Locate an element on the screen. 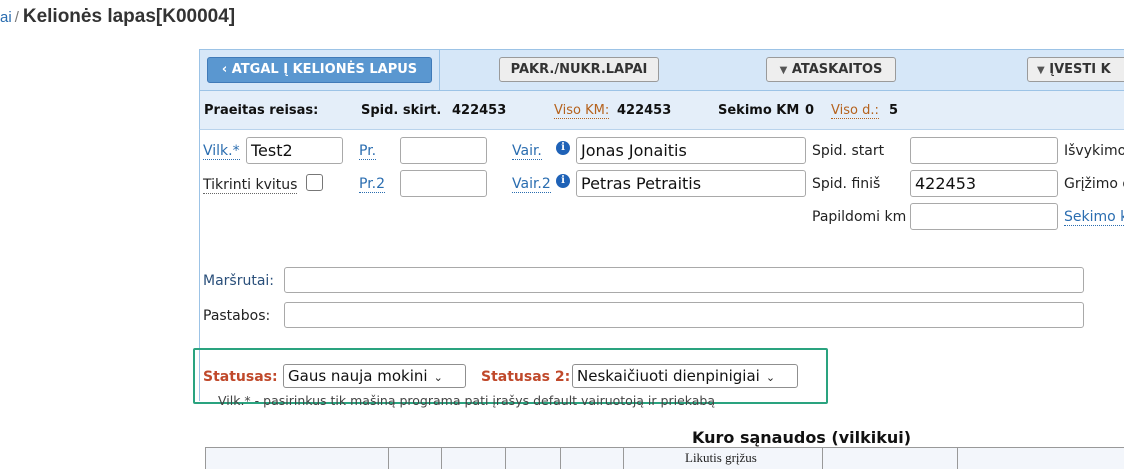 Image resolution: width=1124 pixels, height=469 pixels. breadcrumb: ai / Kelionės lapas[K00004] is located at coordinates (117, 17).